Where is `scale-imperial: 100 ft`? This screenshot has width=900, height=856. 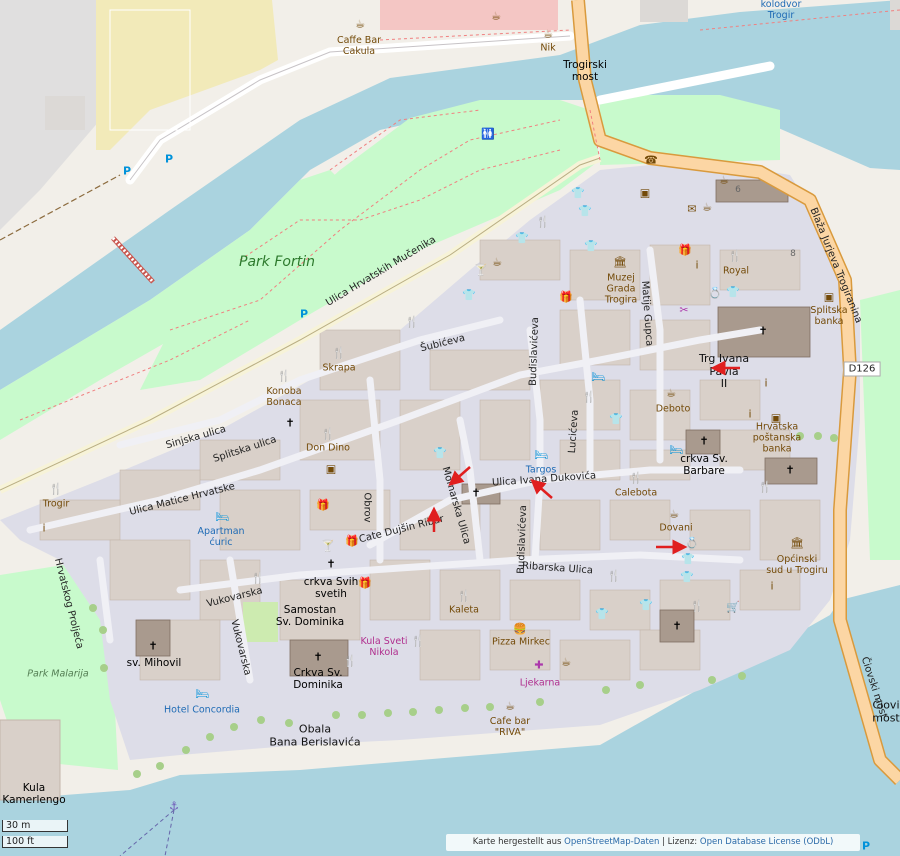 scale-imperial: 100 ft is located at coordinates (35, 842).